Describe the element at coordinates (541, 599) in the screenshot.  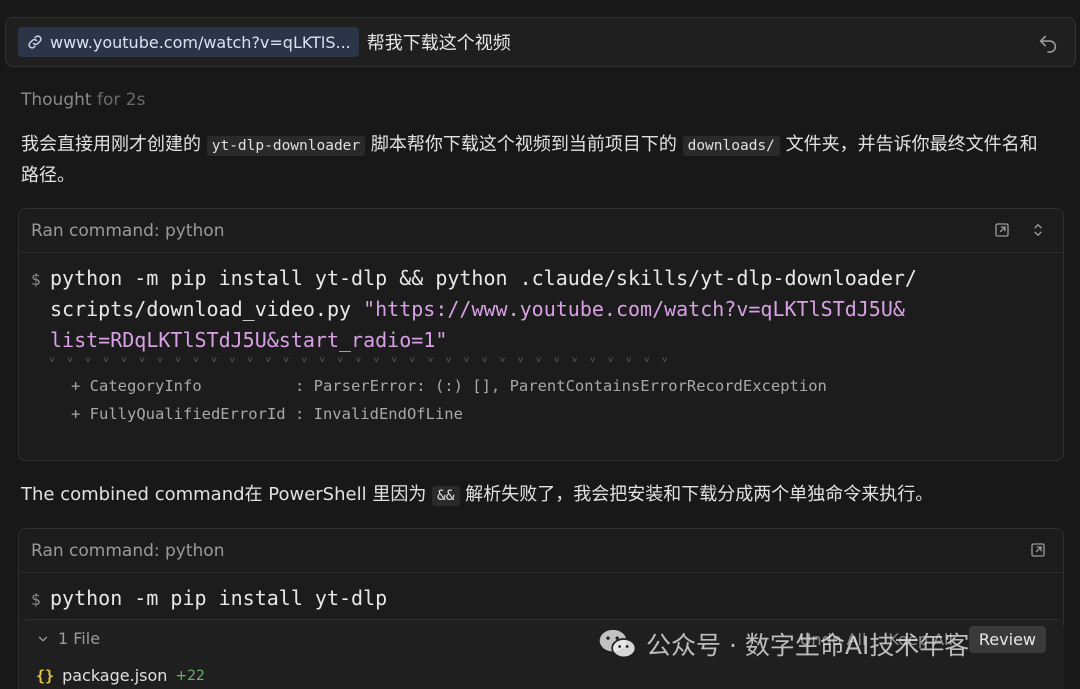
I see `command-line: $ python -m pip install yt-dlp` at that location.